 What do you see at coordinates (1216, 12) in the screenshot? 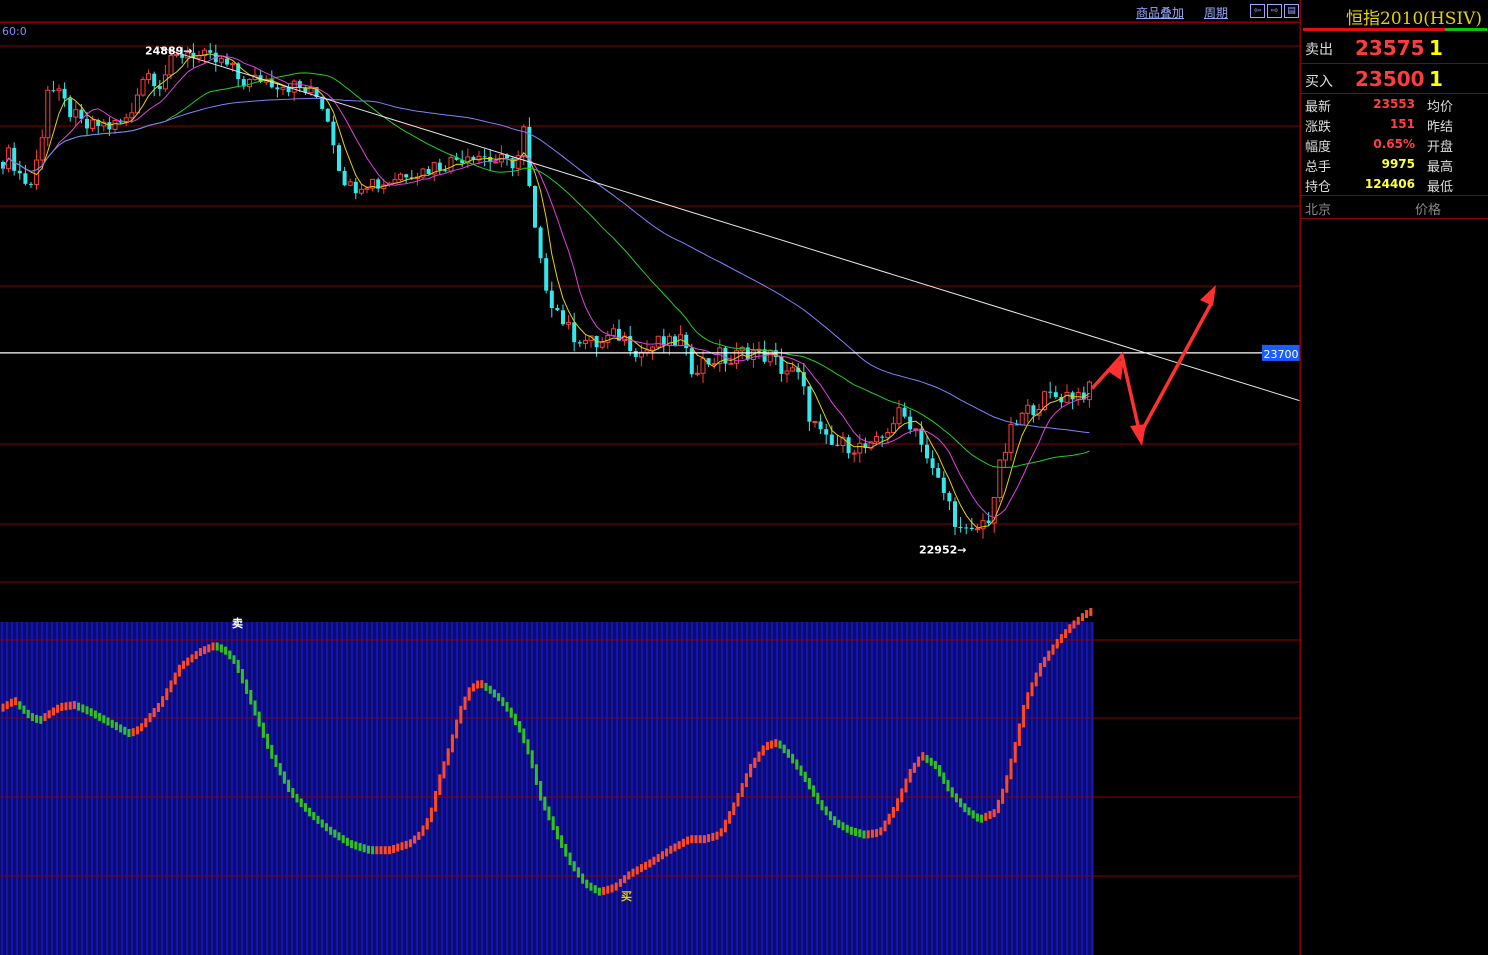
I see `period-link: 周期` at bounding box center [1216, 12].